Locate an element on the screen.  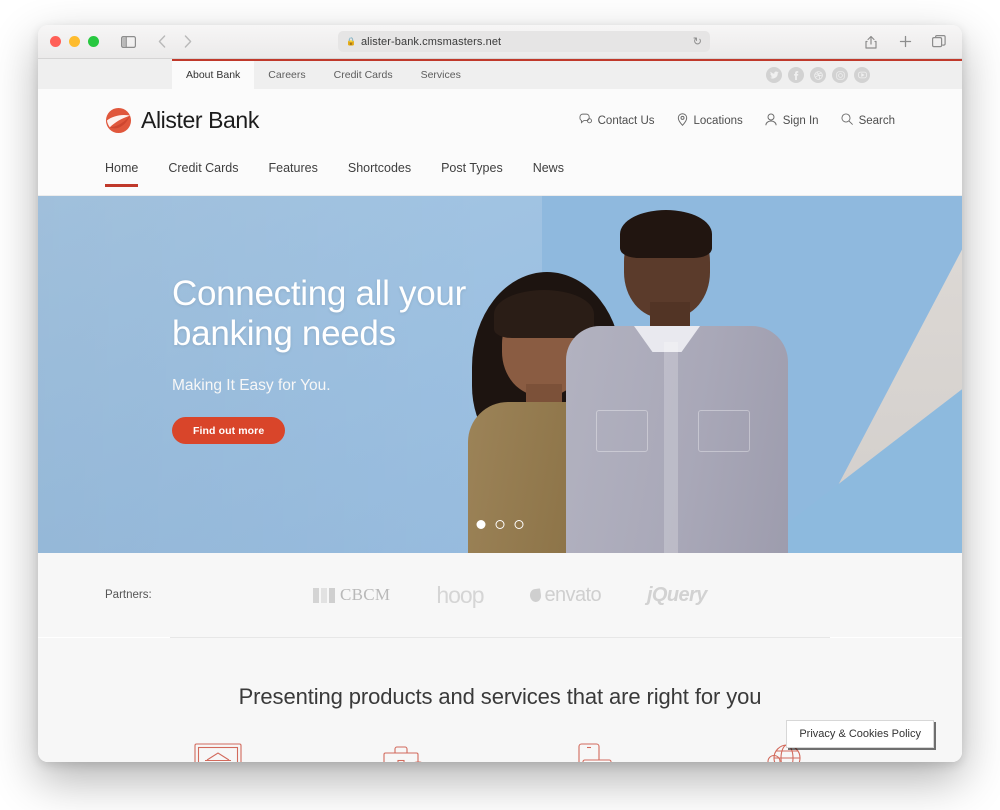
hero-subtitle: Making It Easy for You. is located at coordinates (251, 386).